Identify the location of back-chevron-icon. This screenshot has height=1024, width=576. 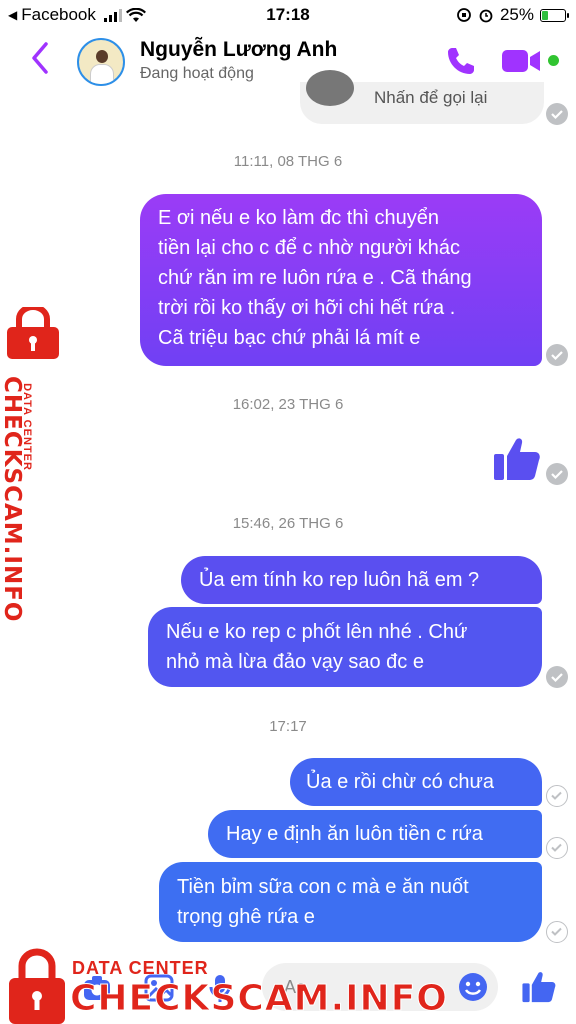
(41, 58).